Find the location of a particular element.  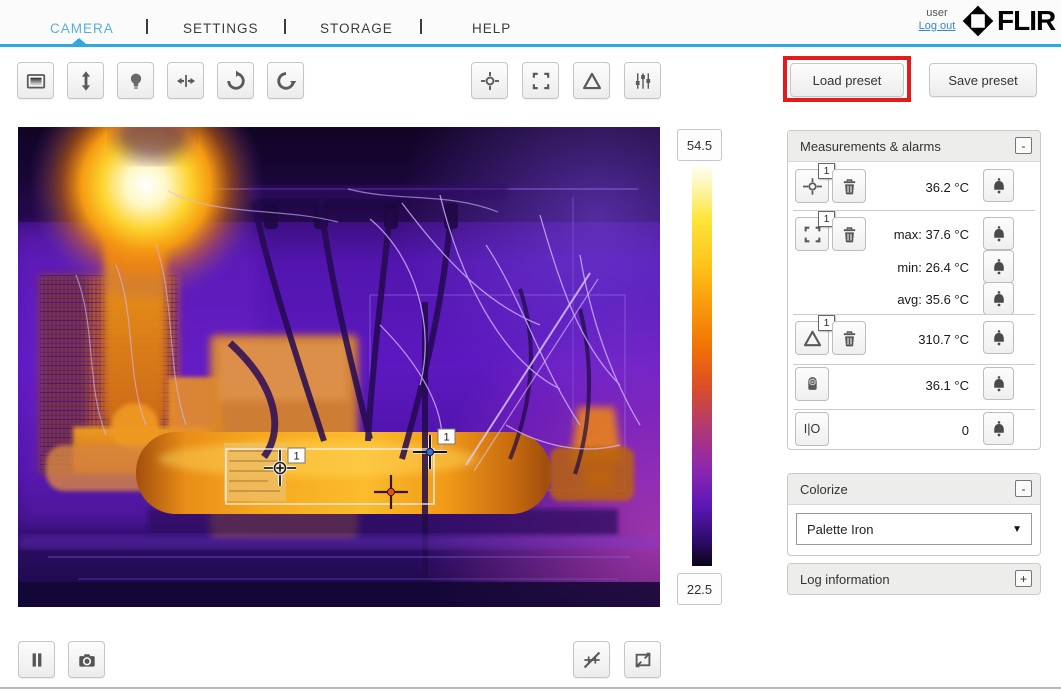

tab-camera: CAMERA is located at coordinates (82, 28).